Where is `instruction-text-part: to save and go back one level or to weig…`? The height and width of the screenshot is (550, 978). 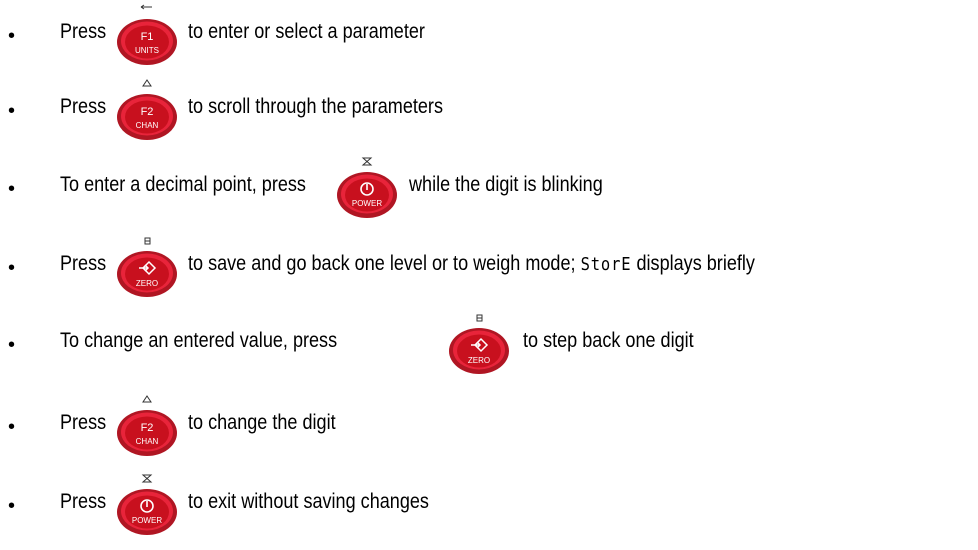 instruction-text-part: to save and go back one level or to weig… is located at coordinates (382, 263).